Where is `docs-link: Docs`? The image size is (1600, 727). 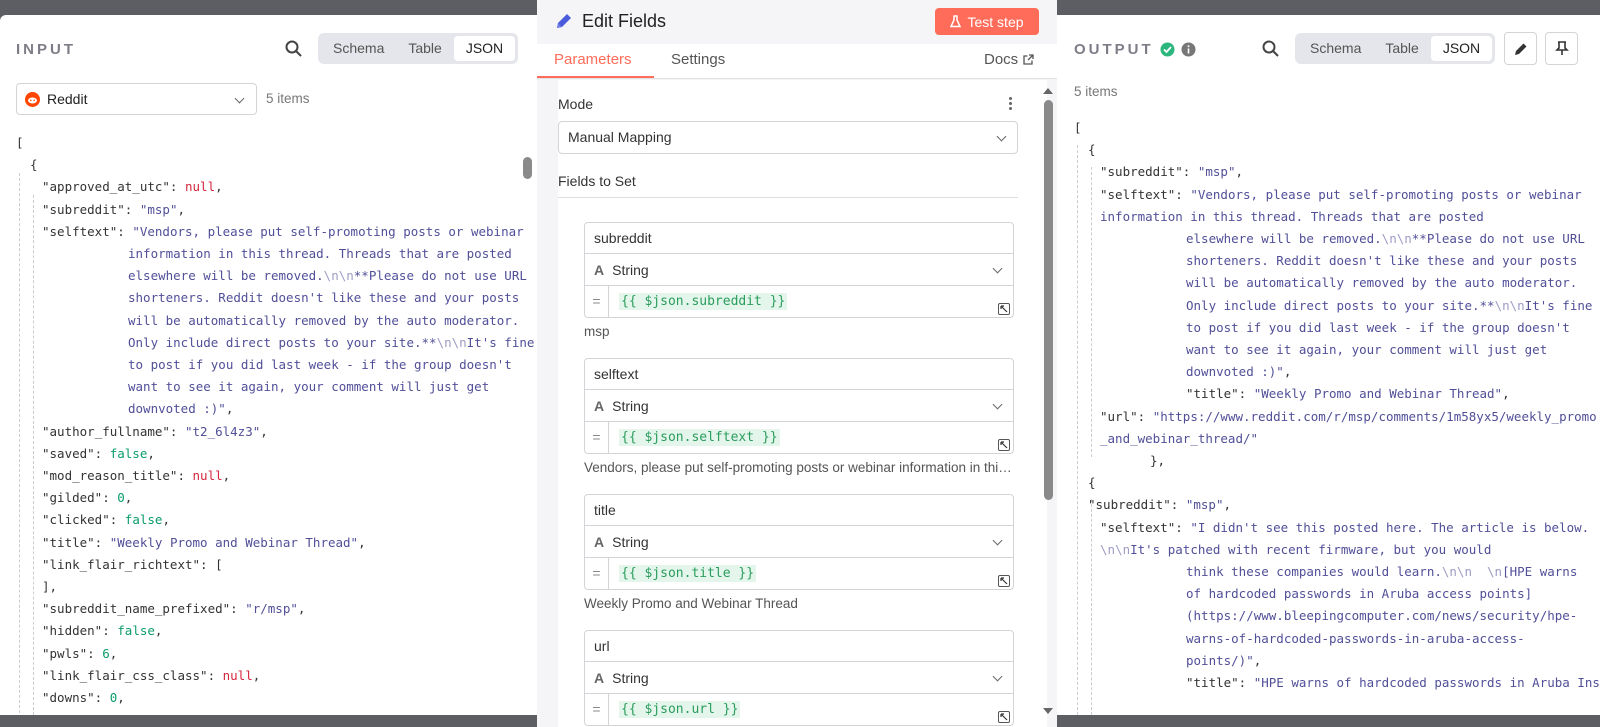
docs-link: Docs is located at coordinates (1009, 59).